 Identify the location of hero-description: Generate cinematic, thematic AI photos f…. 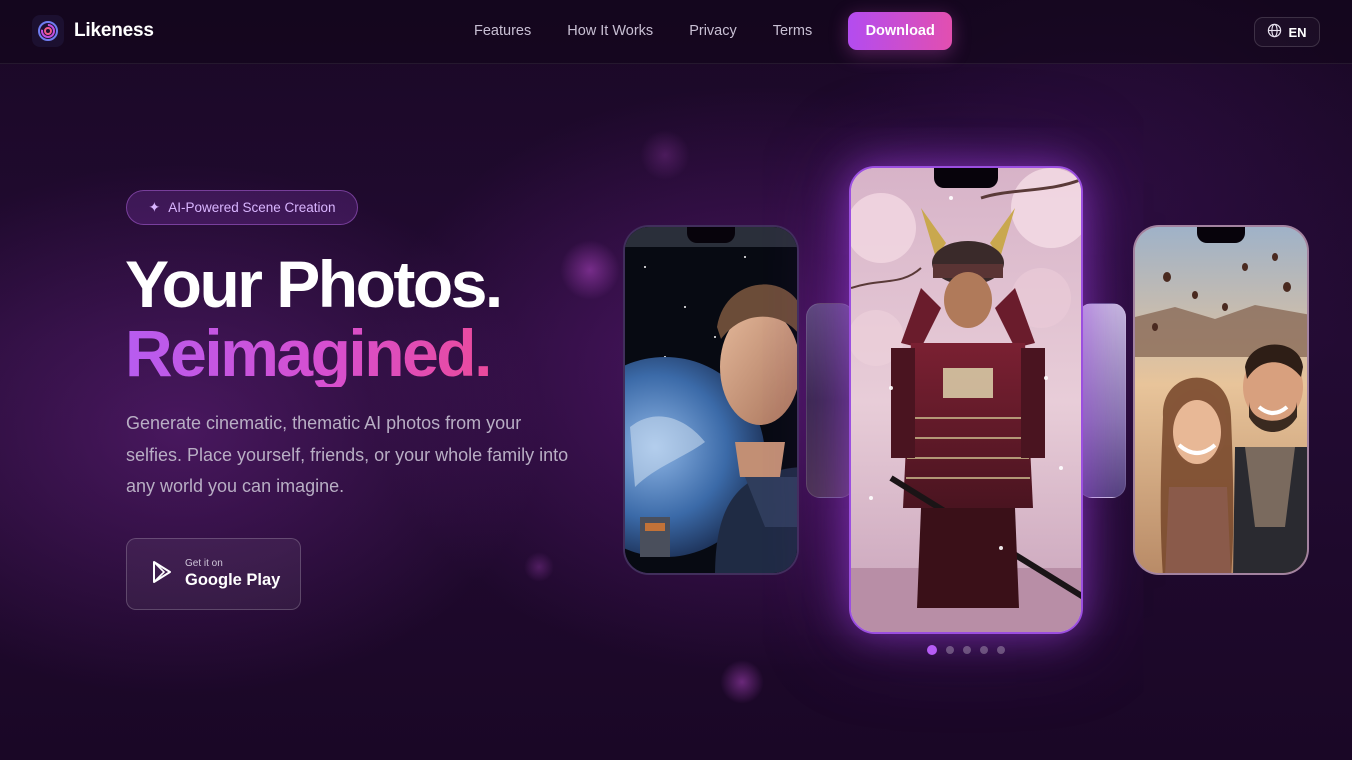
(347, 454).